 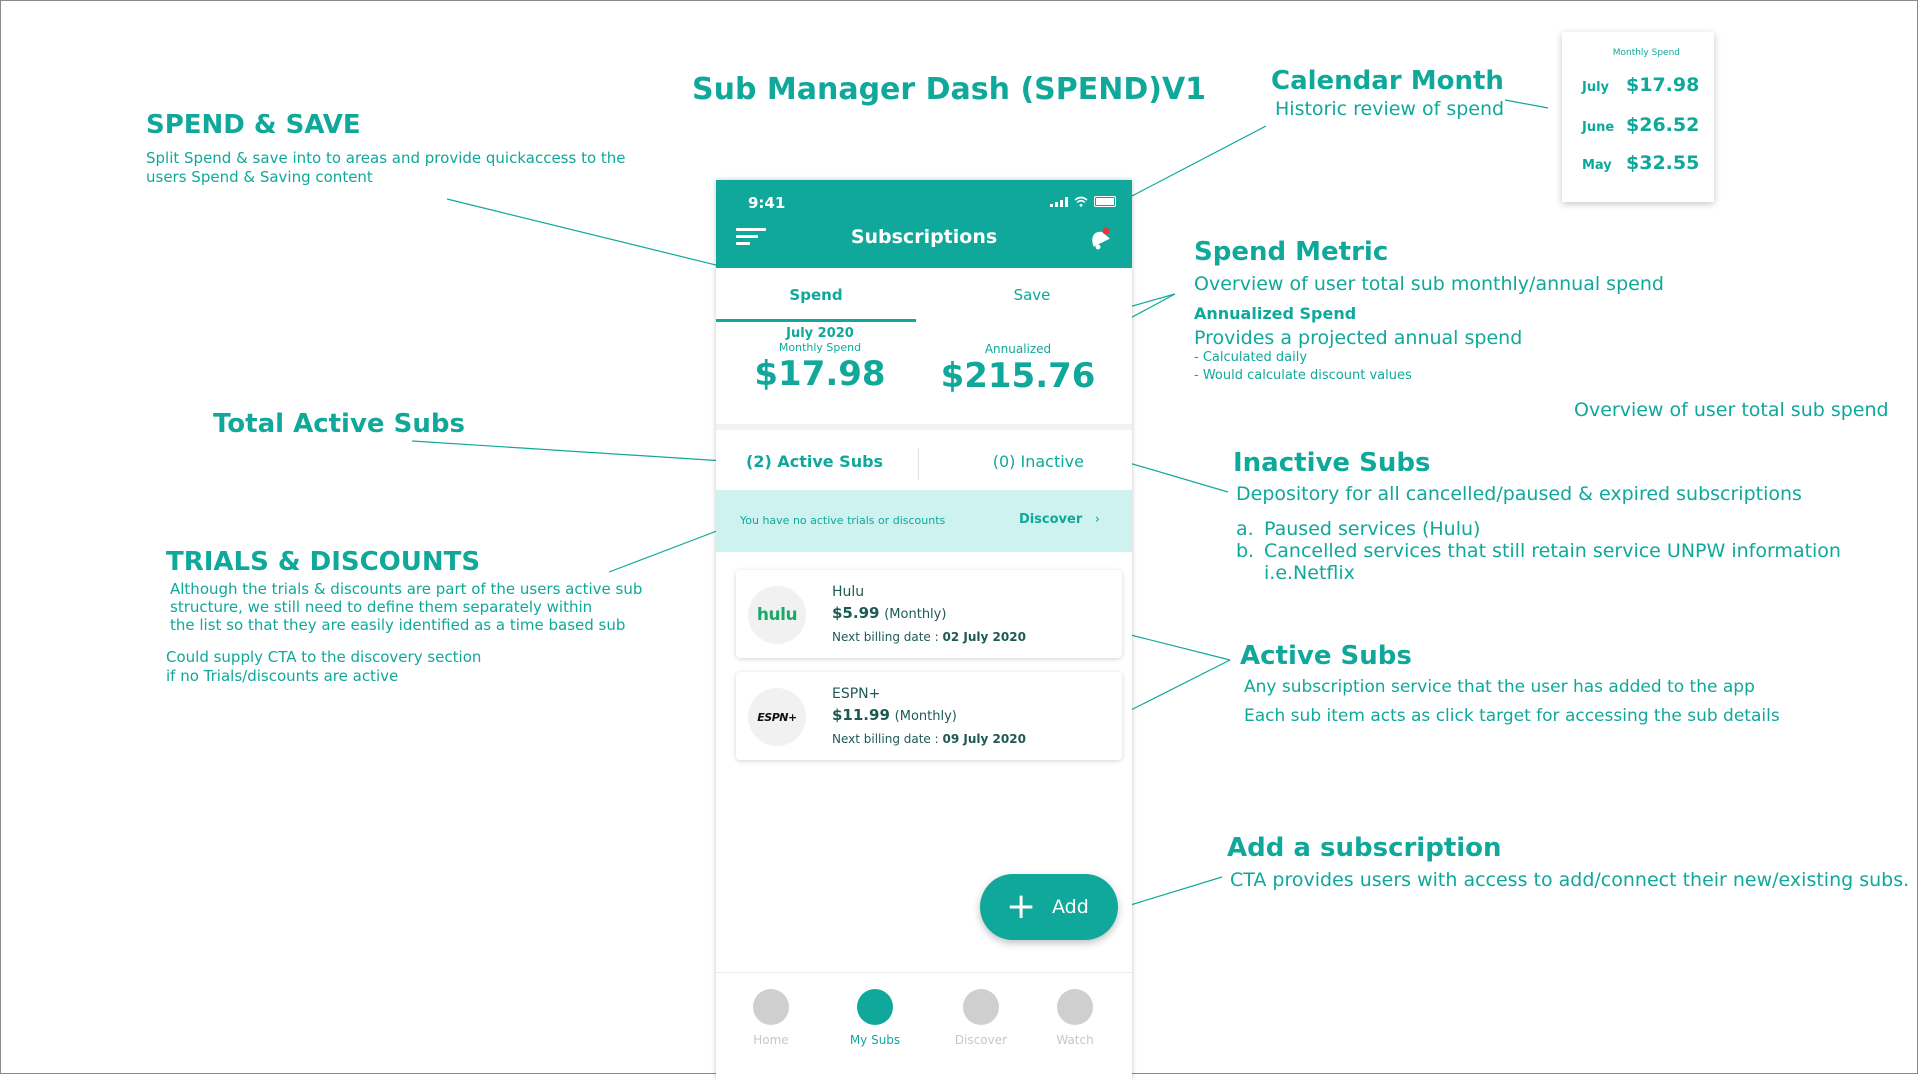 What do you see at coordinates (1364, 848) in the screenshot?
I see `annotation-add-title: Add a subscription` at bounding box center [1364, 848].